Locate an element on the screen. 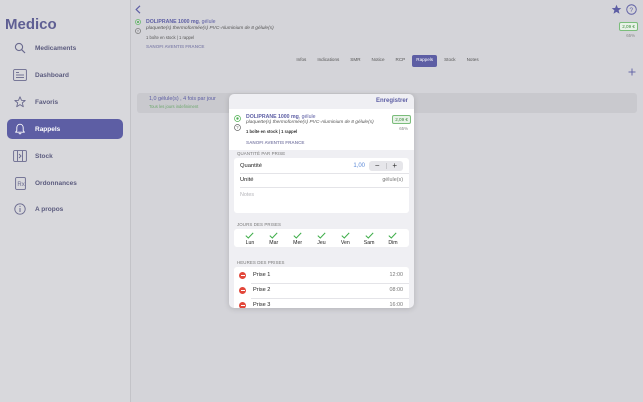 The height and width of the screenshot is (402, 643). day-toggle-mer: Mer is located at coordinates (298, 238).